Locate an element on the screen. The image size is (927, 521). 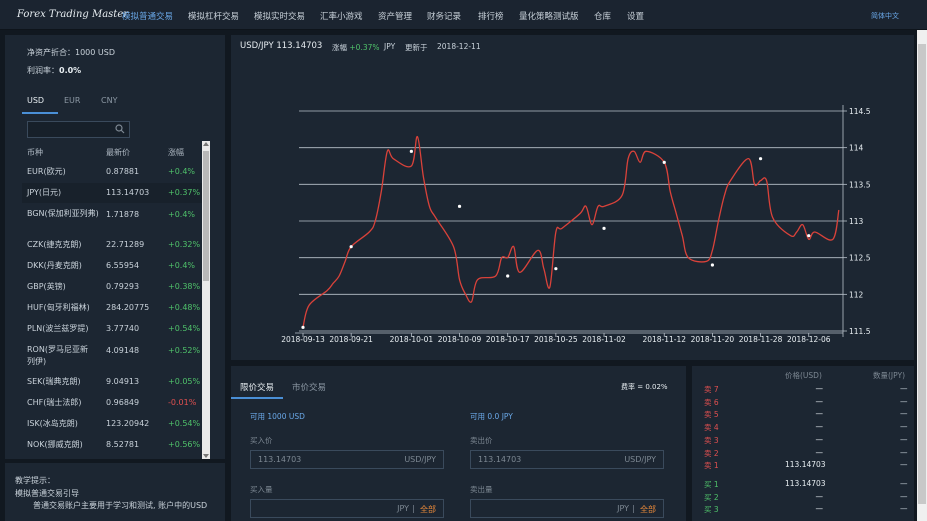
currency-price: 0.96849 is located at coordinates (123, 402).